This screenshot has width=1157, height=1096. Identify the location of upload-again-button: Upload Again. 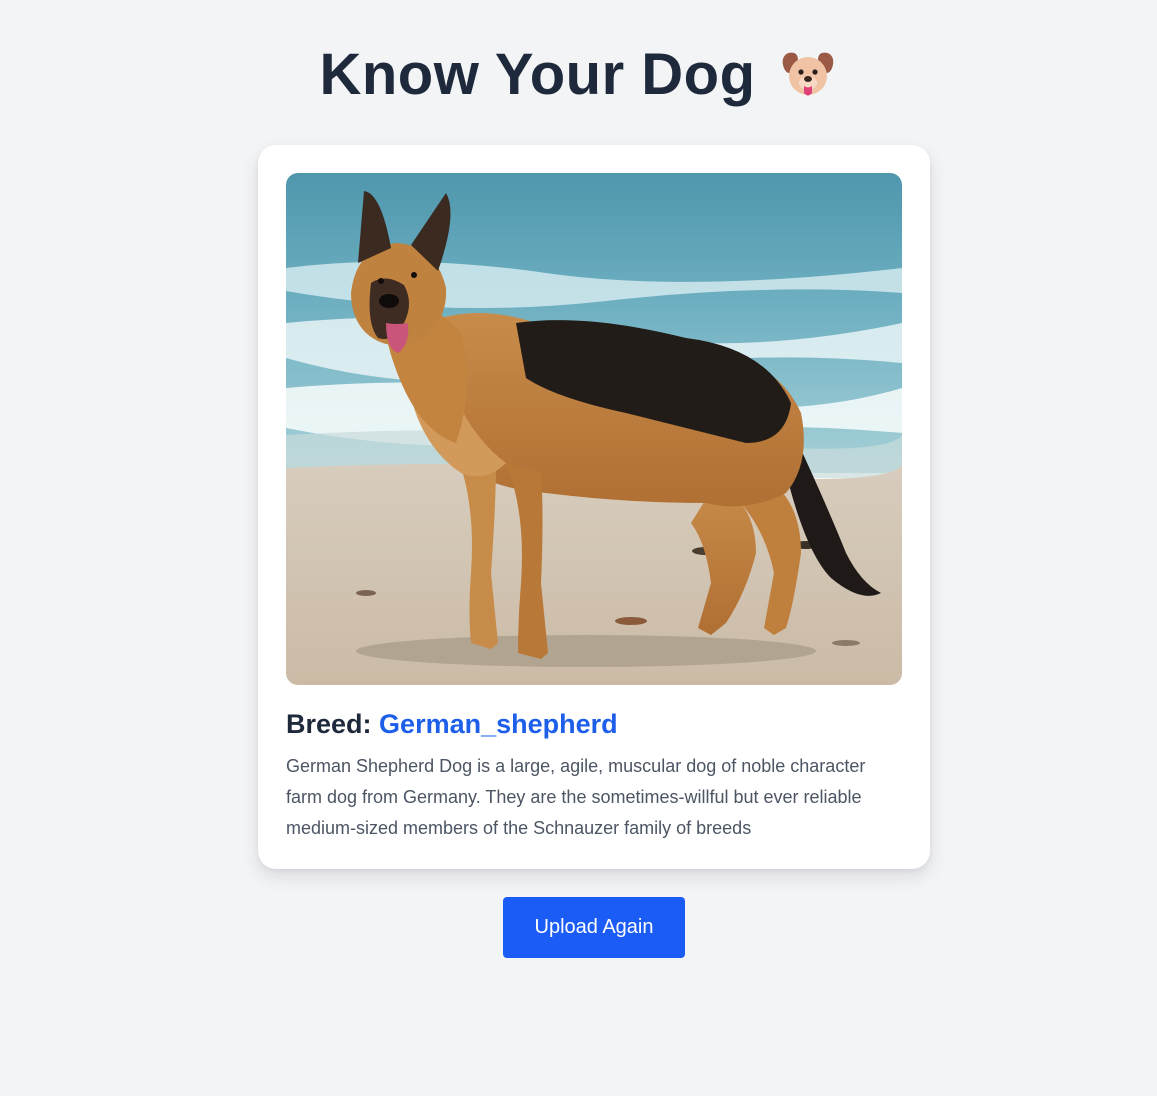
(594, 927).